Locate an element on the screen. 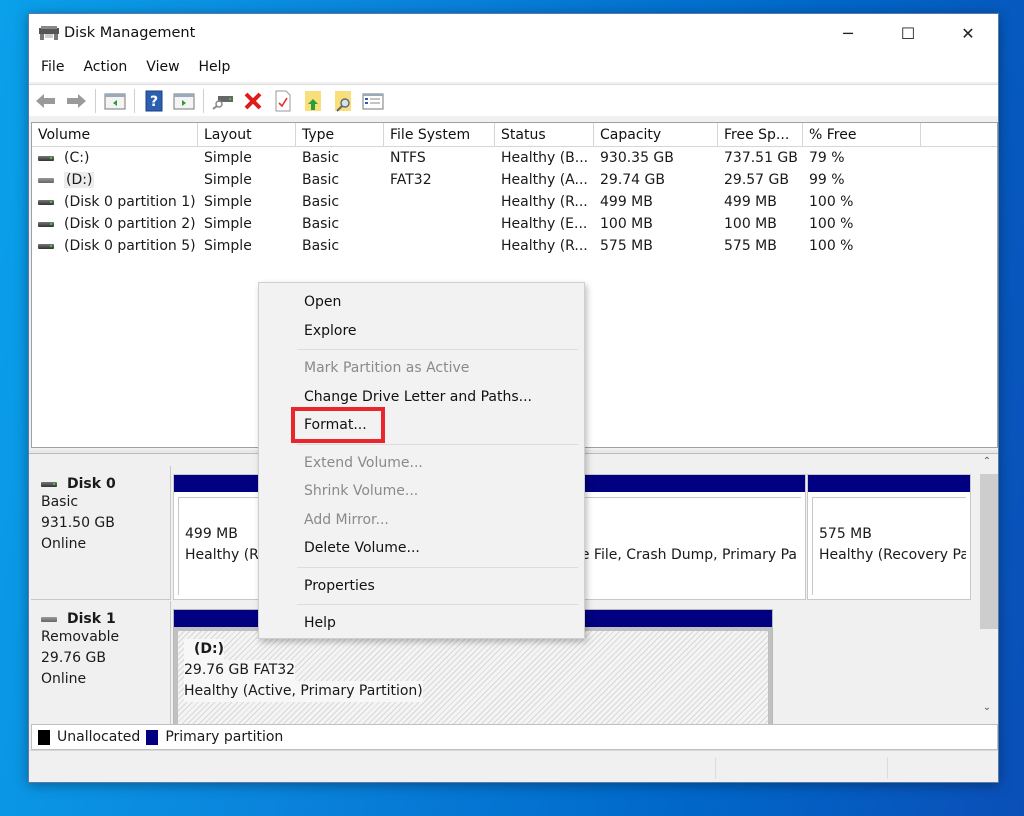 The width and height of the screenshot is (1024, 816). back-button is located at coordinates (46, 101).